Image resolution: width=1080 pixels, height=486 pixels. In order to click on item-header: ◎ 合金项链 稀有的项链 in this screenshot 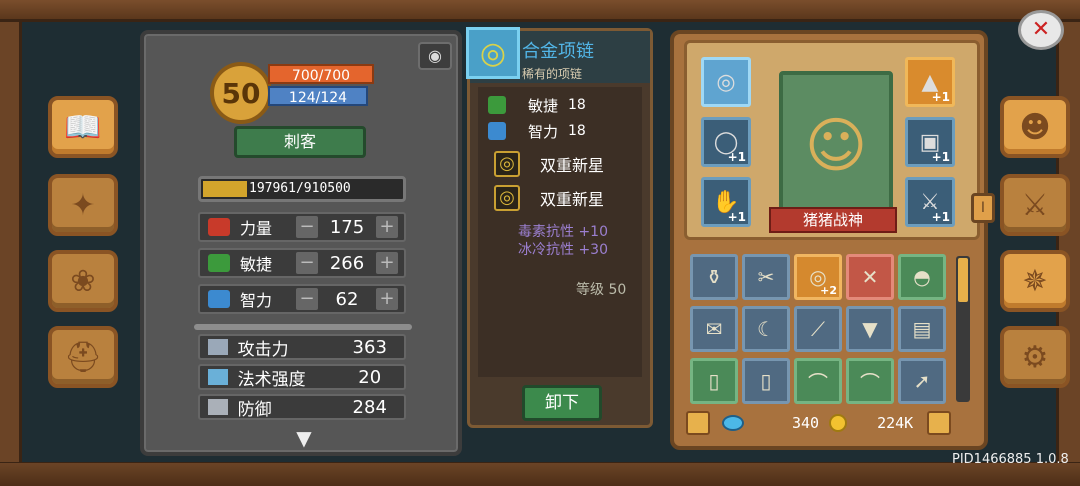, I will do `click(558, 55)`.